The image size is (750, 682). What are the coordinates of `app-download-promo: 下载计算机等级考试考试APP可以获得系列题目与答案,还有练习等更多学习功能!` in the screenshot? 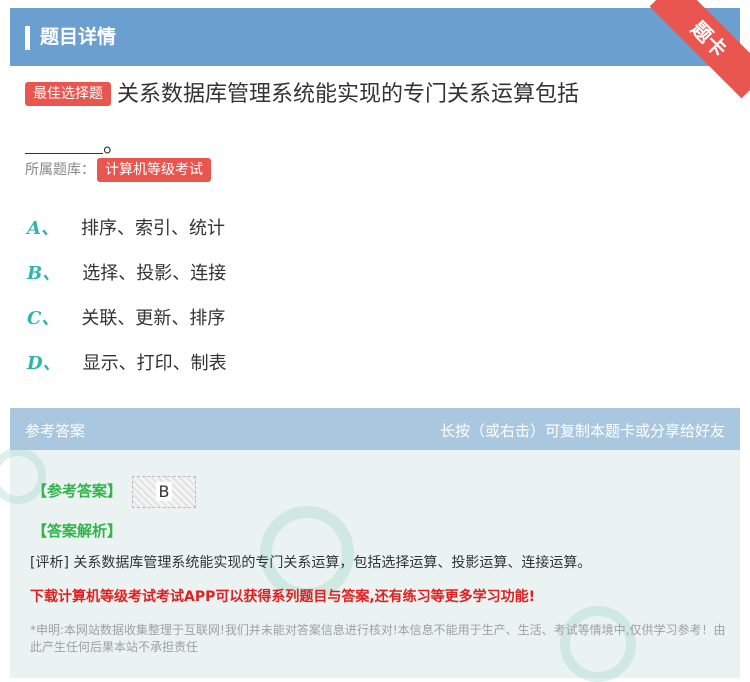 It's located at (380, 596).